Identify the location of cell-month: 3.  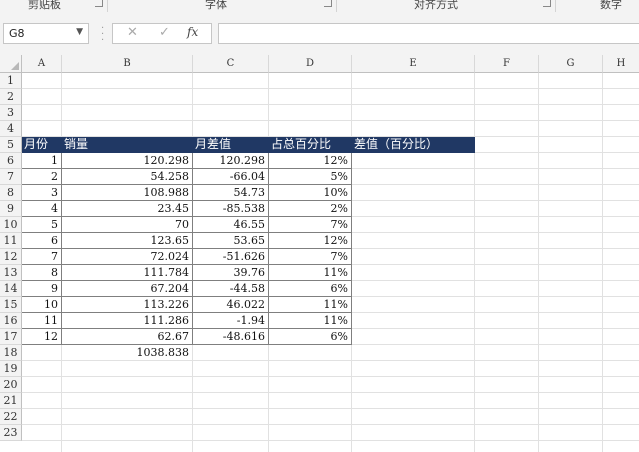
(42, 193).